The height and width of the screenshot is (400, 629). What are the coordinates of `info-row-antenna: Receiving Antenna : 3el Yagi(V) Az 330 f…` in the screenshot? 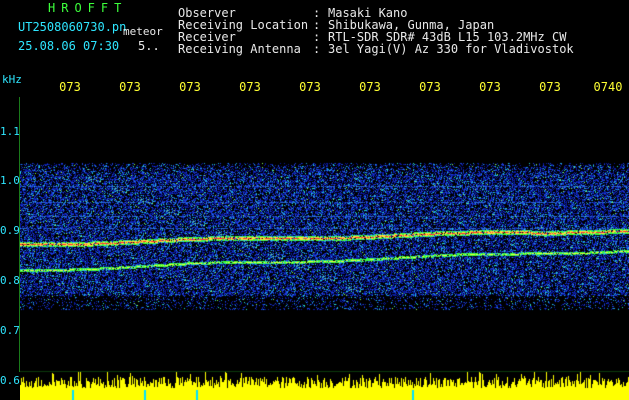 It's located at (376, 49).